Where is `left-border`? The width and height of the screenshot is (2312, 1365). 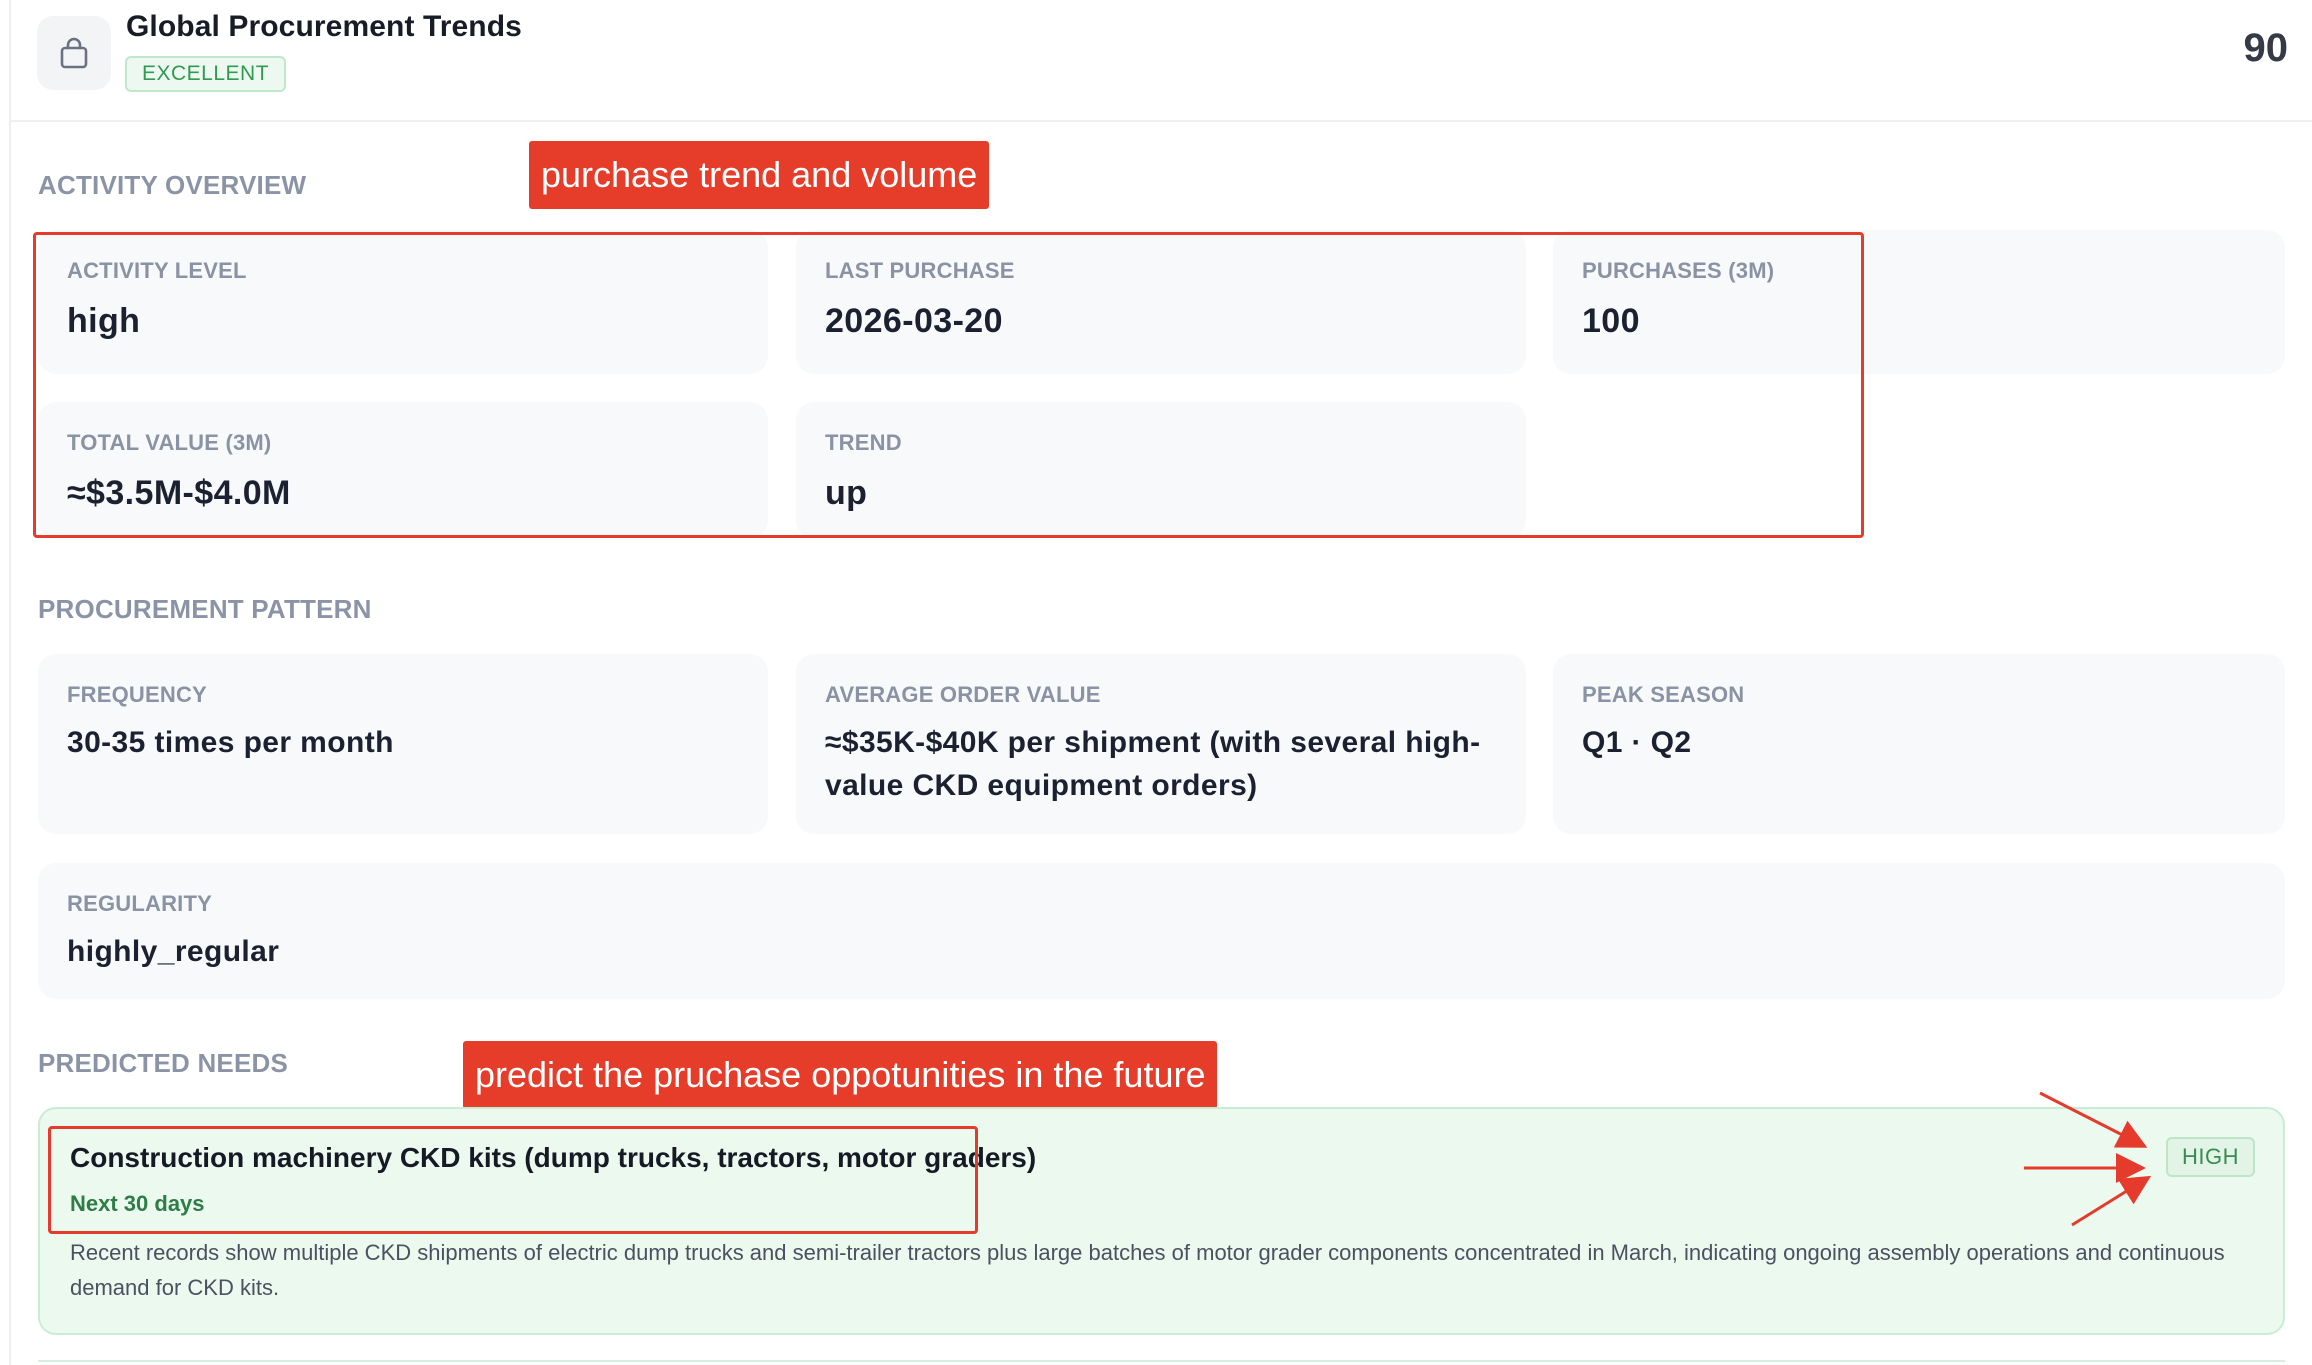
left-border is located at coordinates (10, 682).